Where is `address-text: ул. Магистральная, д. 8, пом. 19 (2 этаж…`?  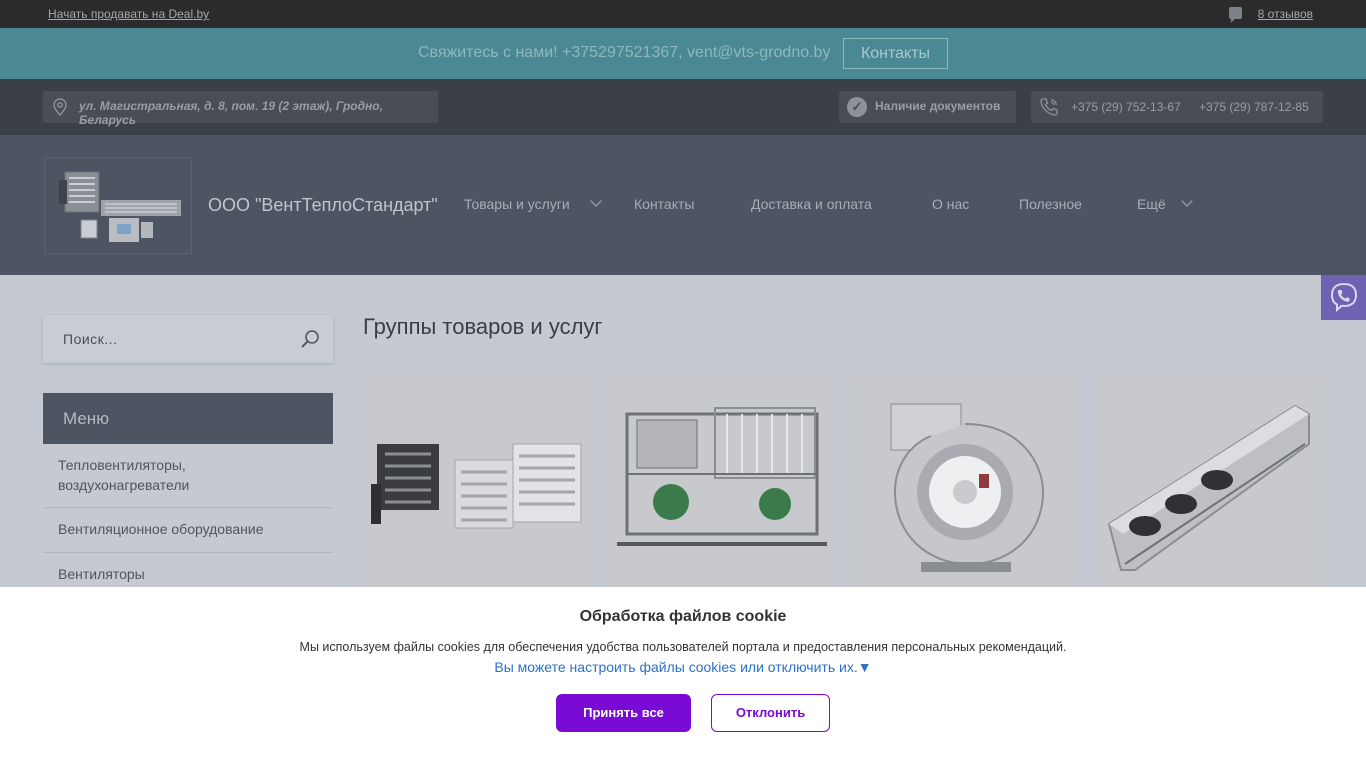 address-text: ул. Магистральная, д. 8, пом. 19 (2 этаж… is located at coordinates (231, 113).